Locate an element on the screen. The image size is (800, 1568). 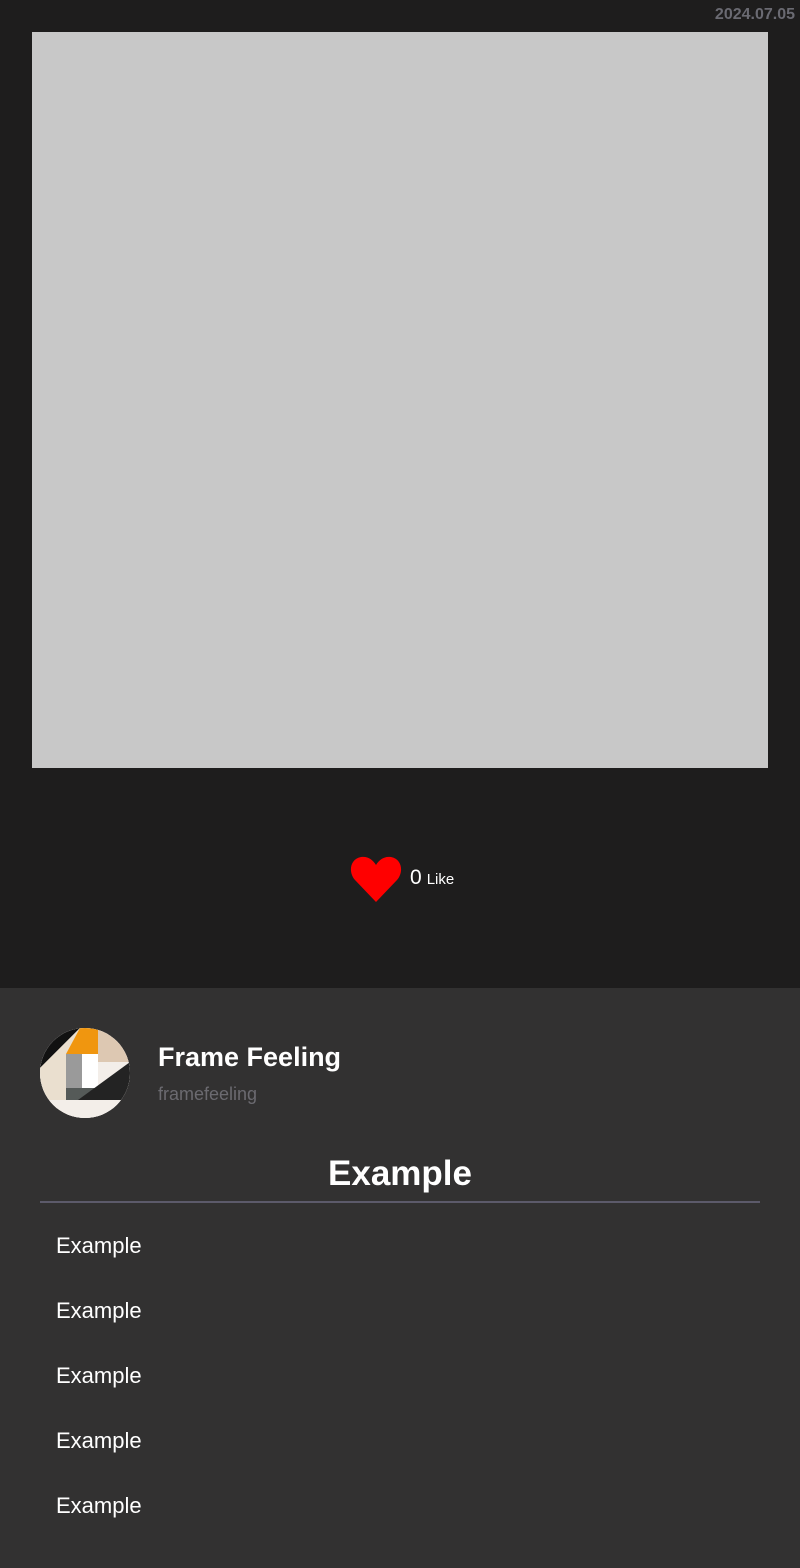
section-title: Example is located at coordinates (400, 1173).